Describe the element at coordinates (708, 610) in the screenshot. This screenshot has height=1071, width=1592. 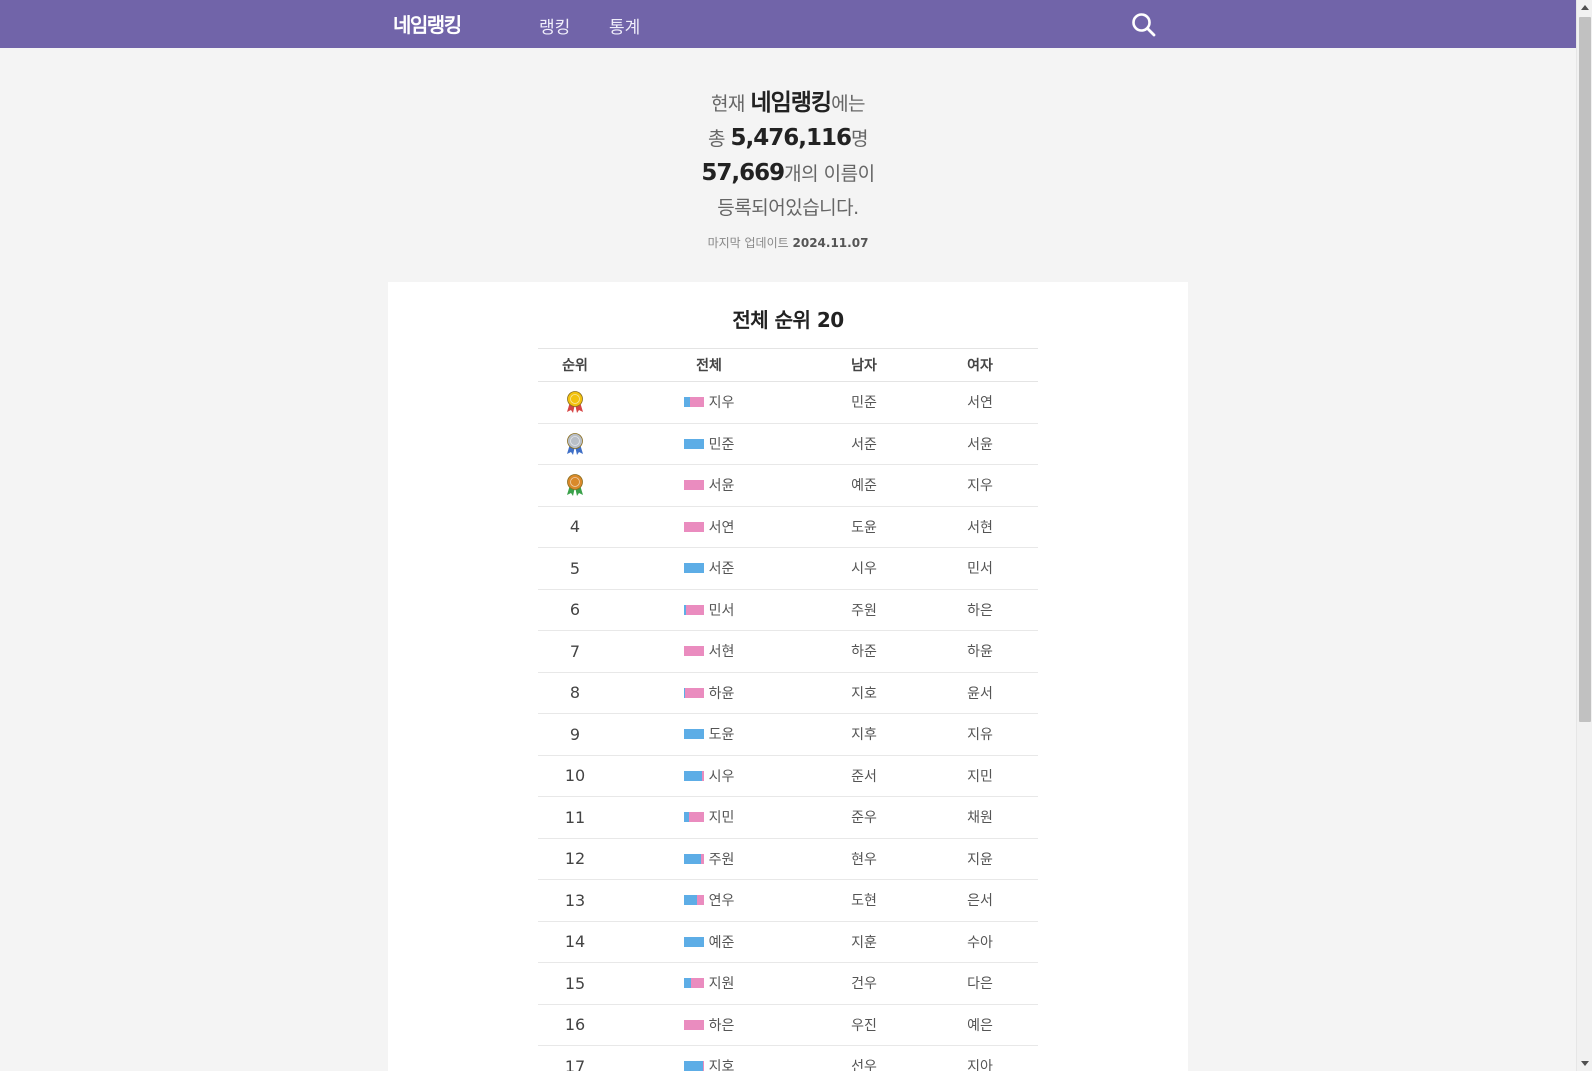
I see `total-name-entry: 민서` at that location.